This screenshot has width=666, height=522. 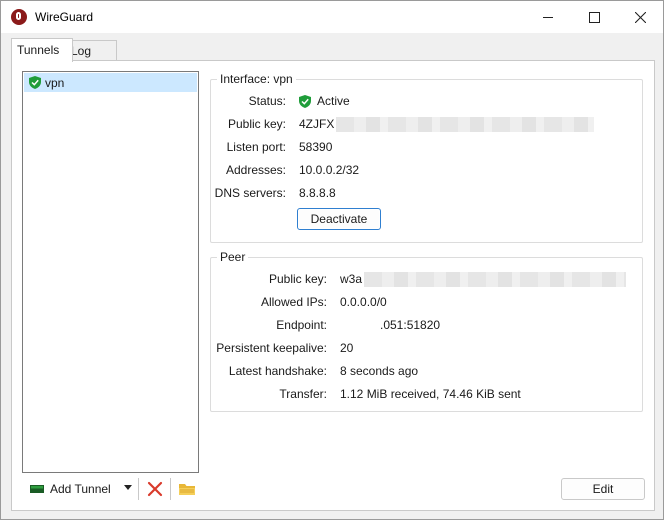 What do you see at coordinates (426, 170) in the screenshot?
I see `addresses-row: Addresses: 10.0.0.2/32` at bounding box center [426, 170].